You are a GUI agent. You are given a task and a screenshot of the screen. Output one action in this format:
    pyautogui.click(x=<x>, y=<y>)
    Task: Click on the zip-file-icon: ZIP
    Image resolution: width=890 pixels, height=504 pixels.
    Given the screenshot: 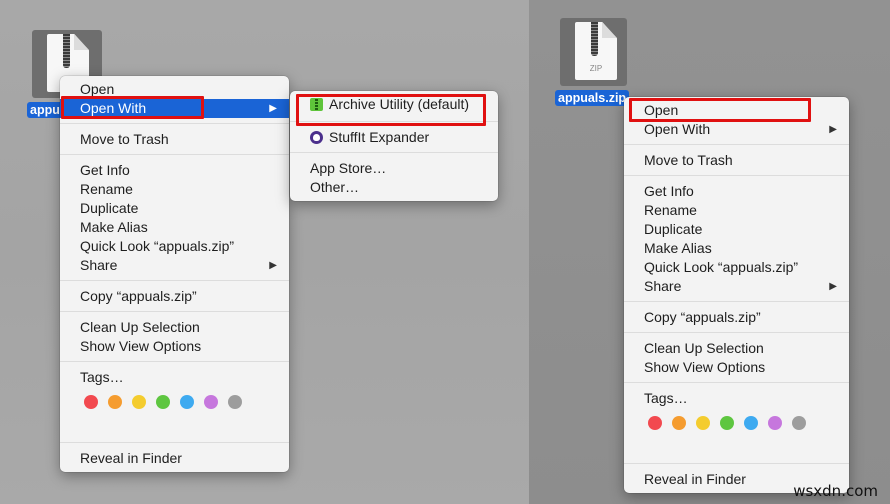 What is the action you would take?
    pyautogui.click(x=593, y=52)
    